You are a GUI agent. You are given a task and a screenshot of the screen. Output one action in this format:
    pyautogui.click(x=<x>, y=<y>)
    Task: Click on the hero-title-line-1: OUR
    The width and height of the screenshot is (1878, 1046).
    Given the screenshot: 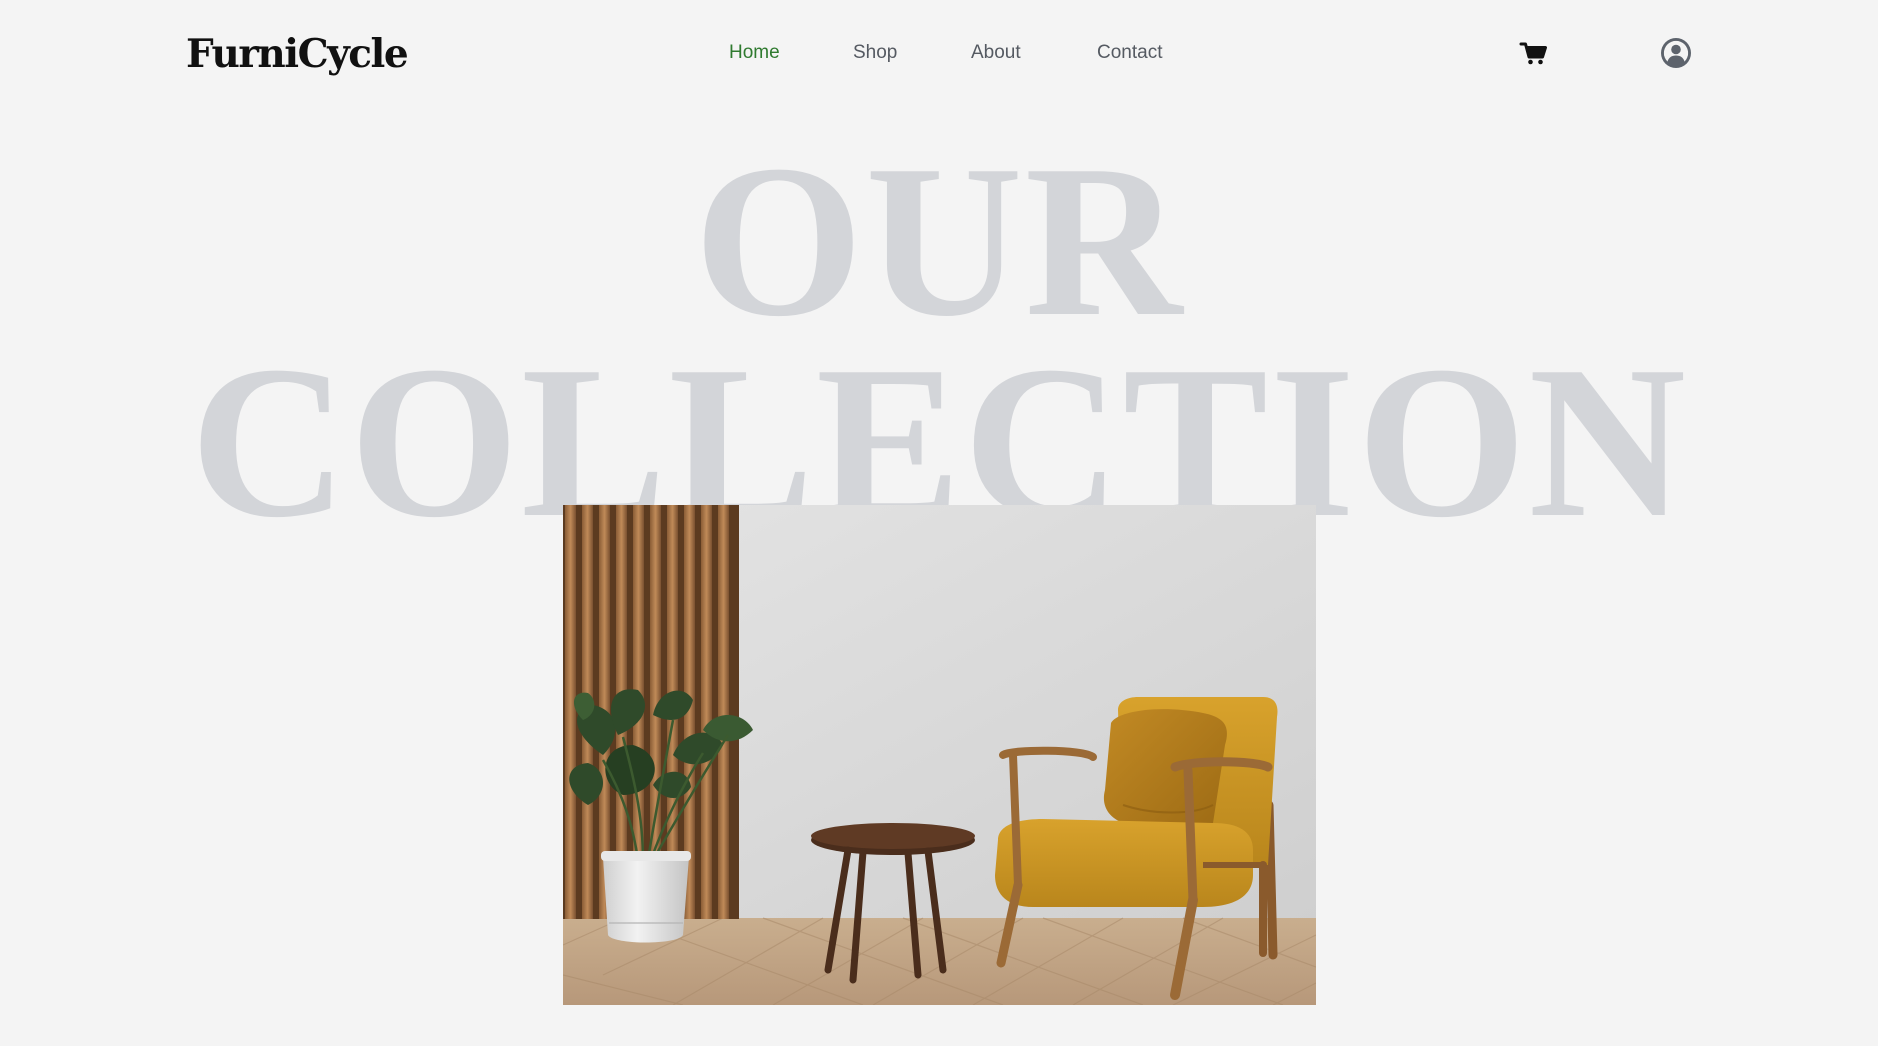 What is the action you would take?
    pyautogui.click(x=939, y=241)
    